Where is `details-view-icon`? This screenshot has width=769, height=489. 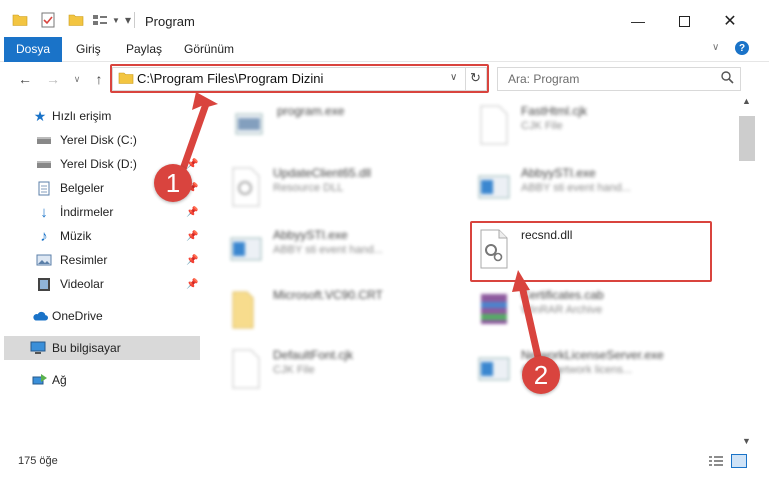
details-view-icon is located at coordinates (716, 462).